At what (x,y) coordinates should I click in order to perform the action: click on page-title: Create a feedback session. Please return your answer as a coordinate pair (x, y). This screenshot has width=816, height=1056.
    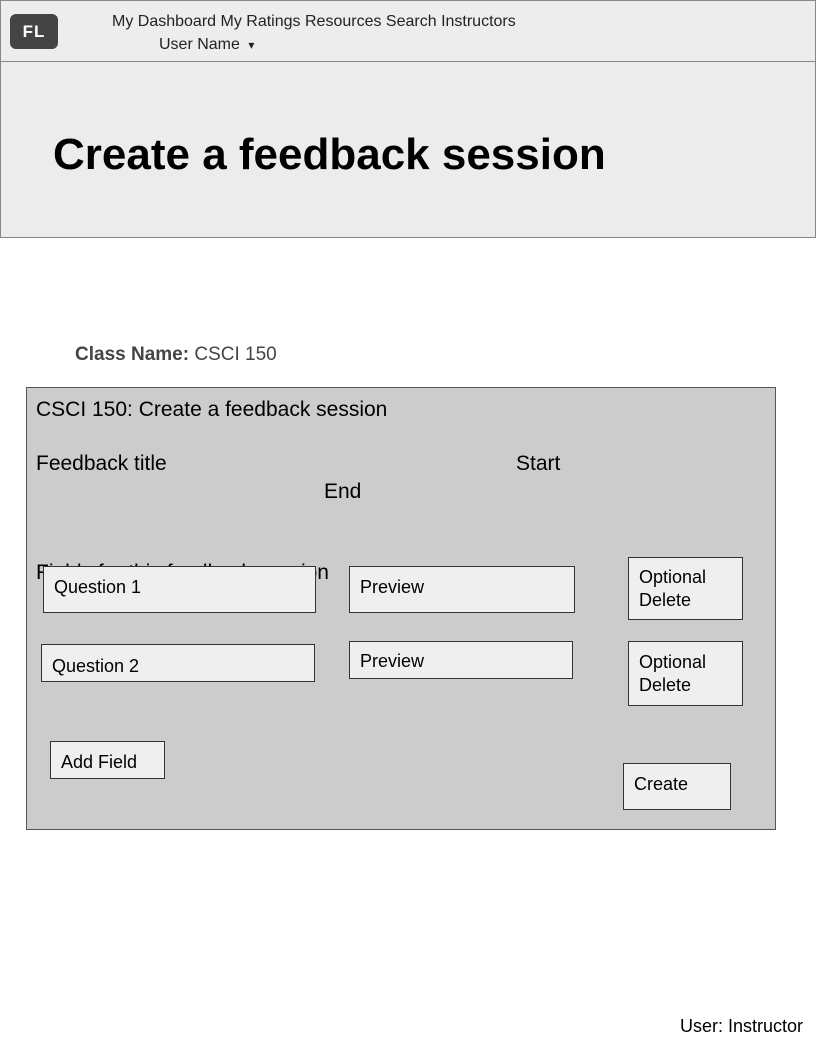
    Looking at the image, I should click on (329, 154).